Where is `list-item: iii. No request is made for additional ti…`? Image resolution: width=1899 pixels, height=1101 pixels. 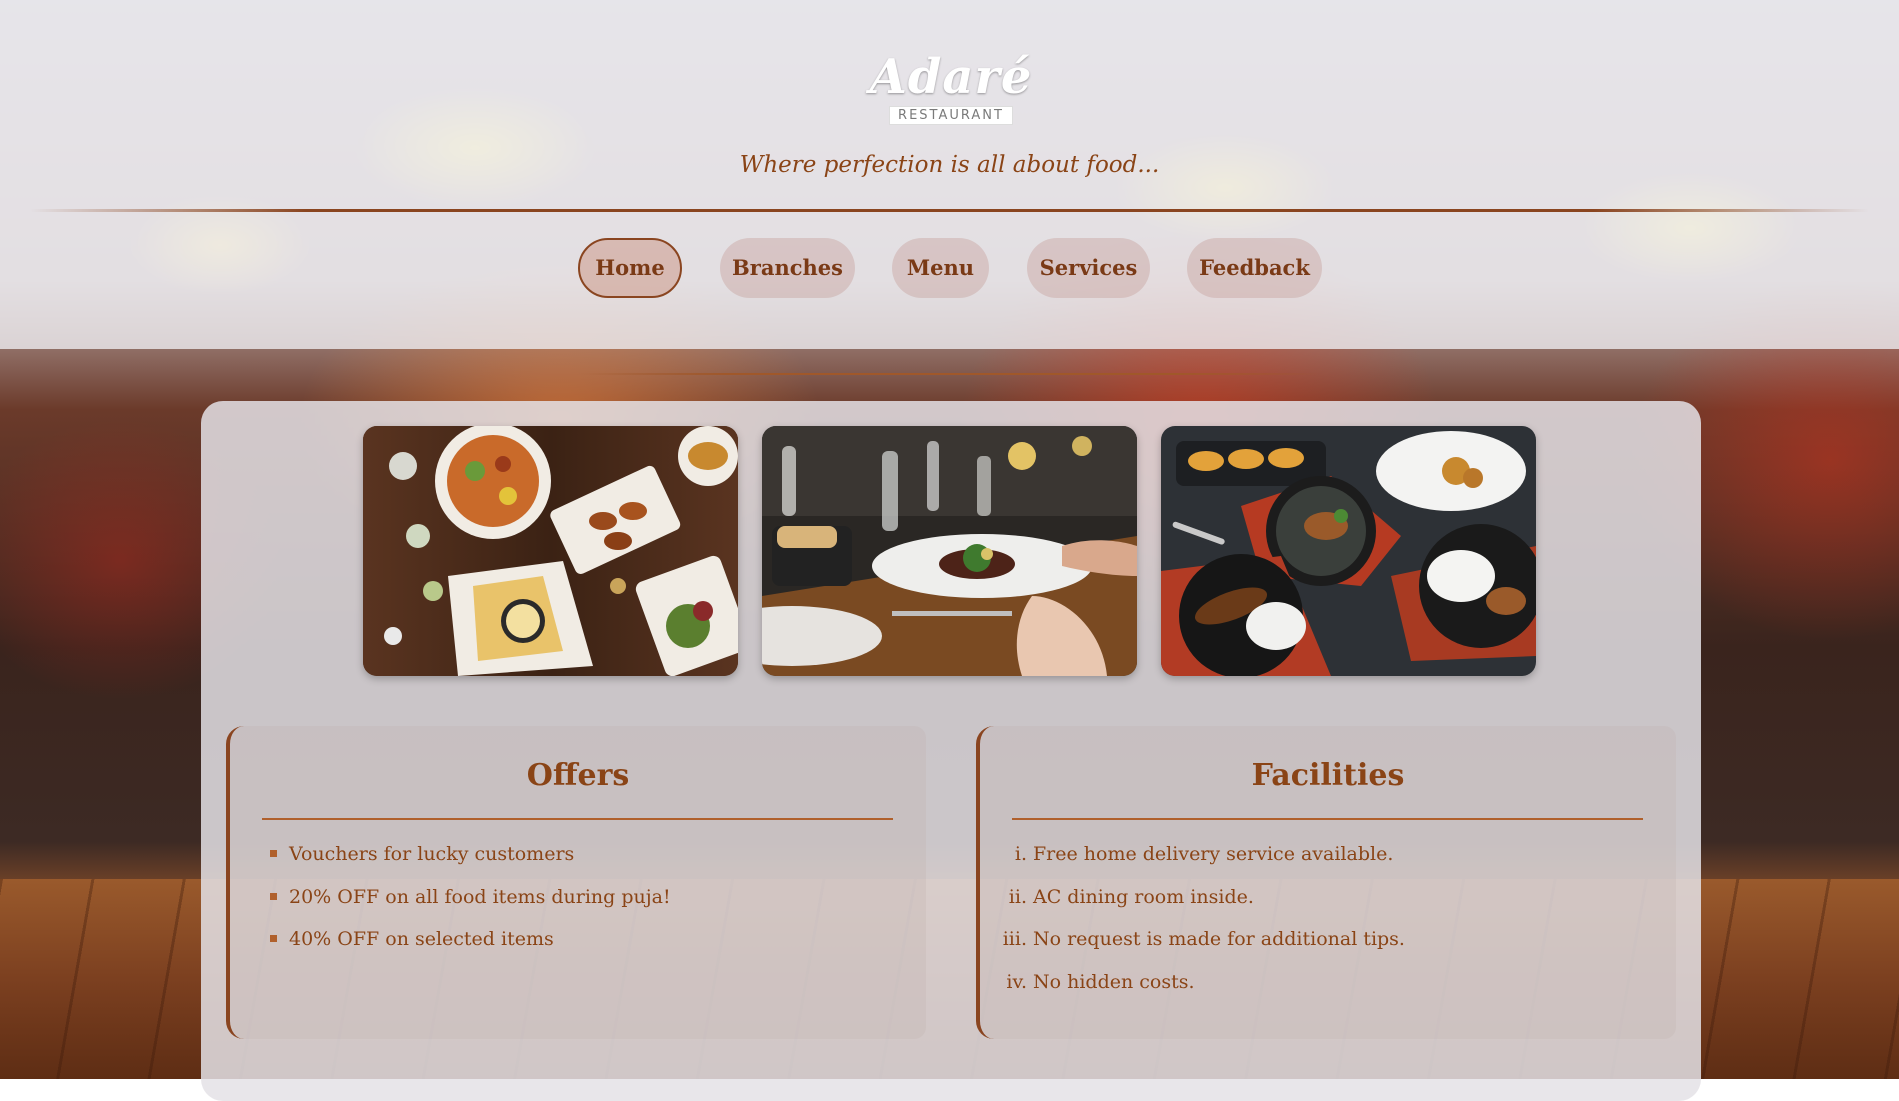 list-item: iii. No request is made for additional ti… is located at coordinates (1192, 949).